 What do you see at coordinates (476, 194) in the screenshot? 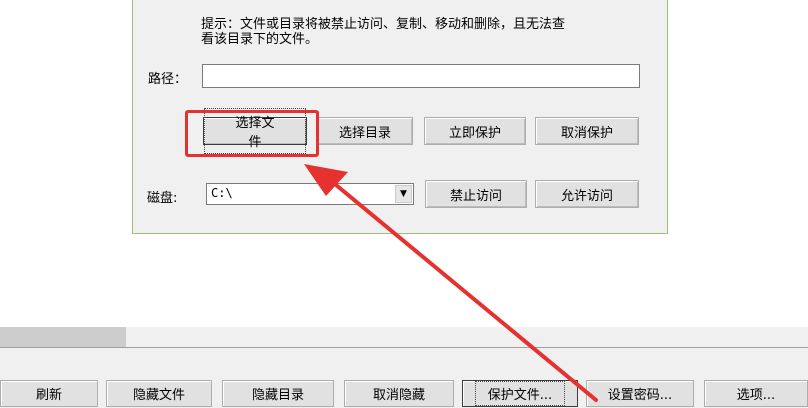
I see `forbid-access-button: 禁止访问` at bounding box center [476, 194].